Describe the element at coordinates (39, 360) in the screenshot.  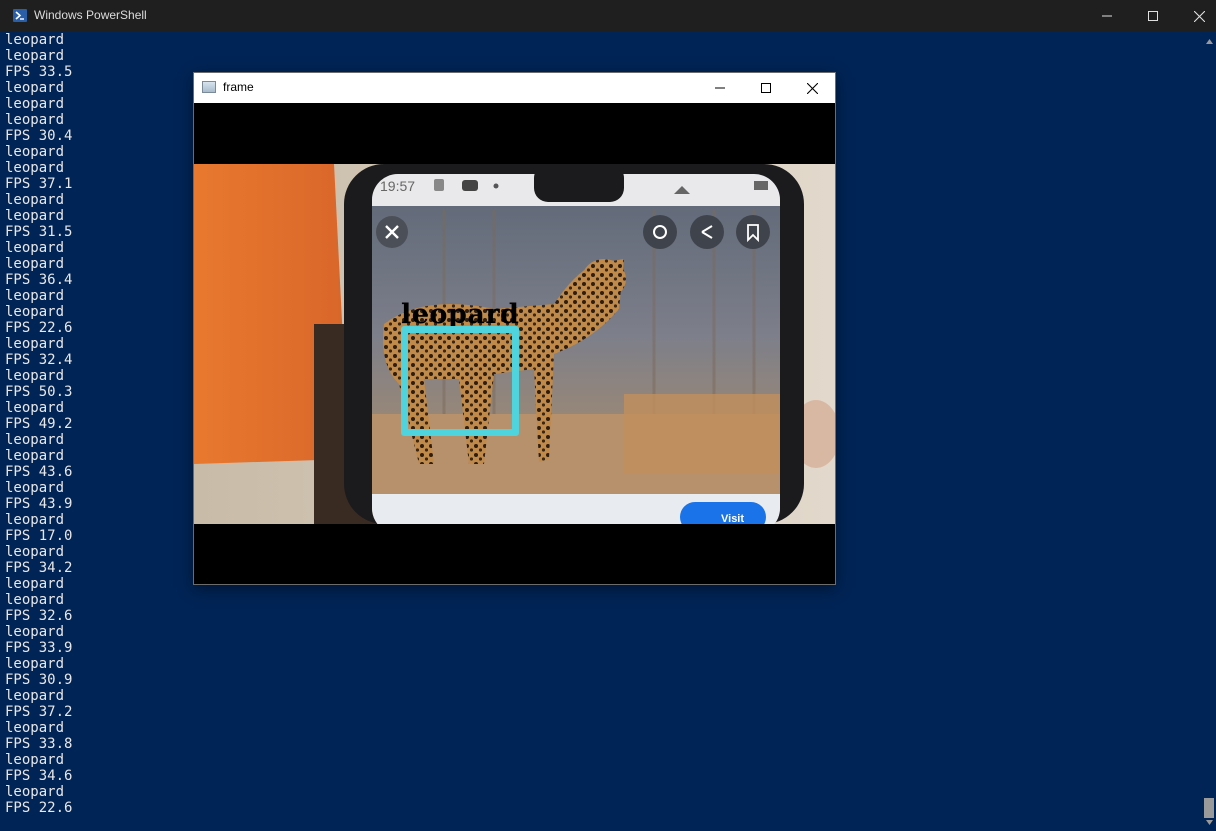
I see `console-line: FPS 32.4` at that location.